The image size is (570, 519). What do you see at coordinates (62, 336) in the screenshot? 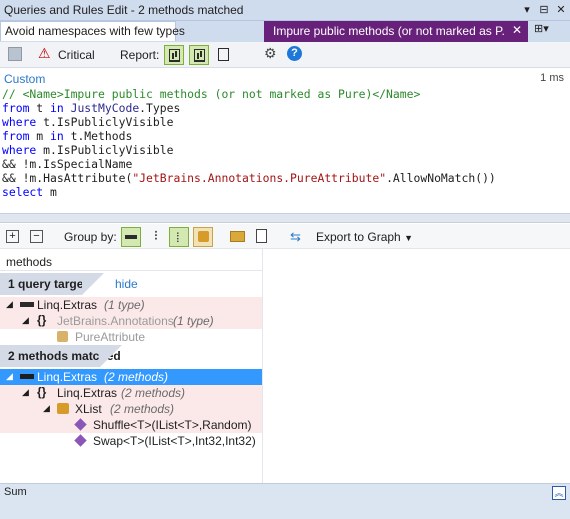
I see `attribute-class-icon` at bounding box center [62, 336].